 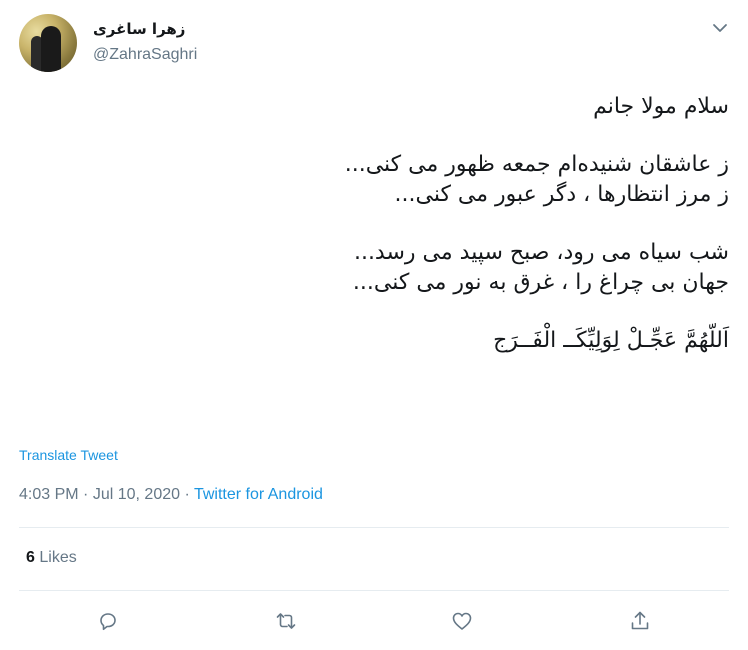 I want to click on share-icon, so click(x=640, y=621).